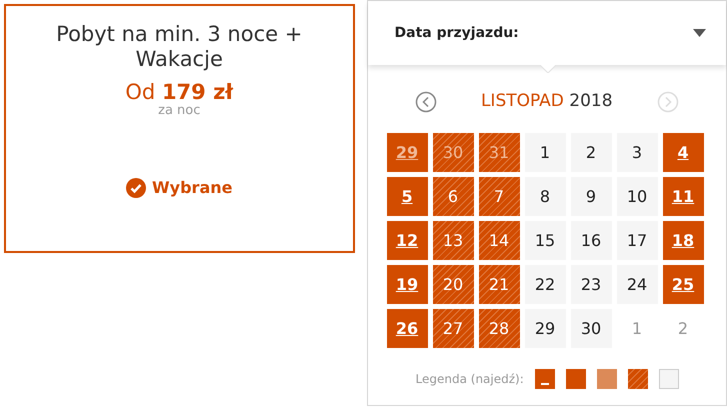  What do you see at coordinates (425, 102) in the screenshot?
I see `previous-month-icon` at bounding box center [425, 102].